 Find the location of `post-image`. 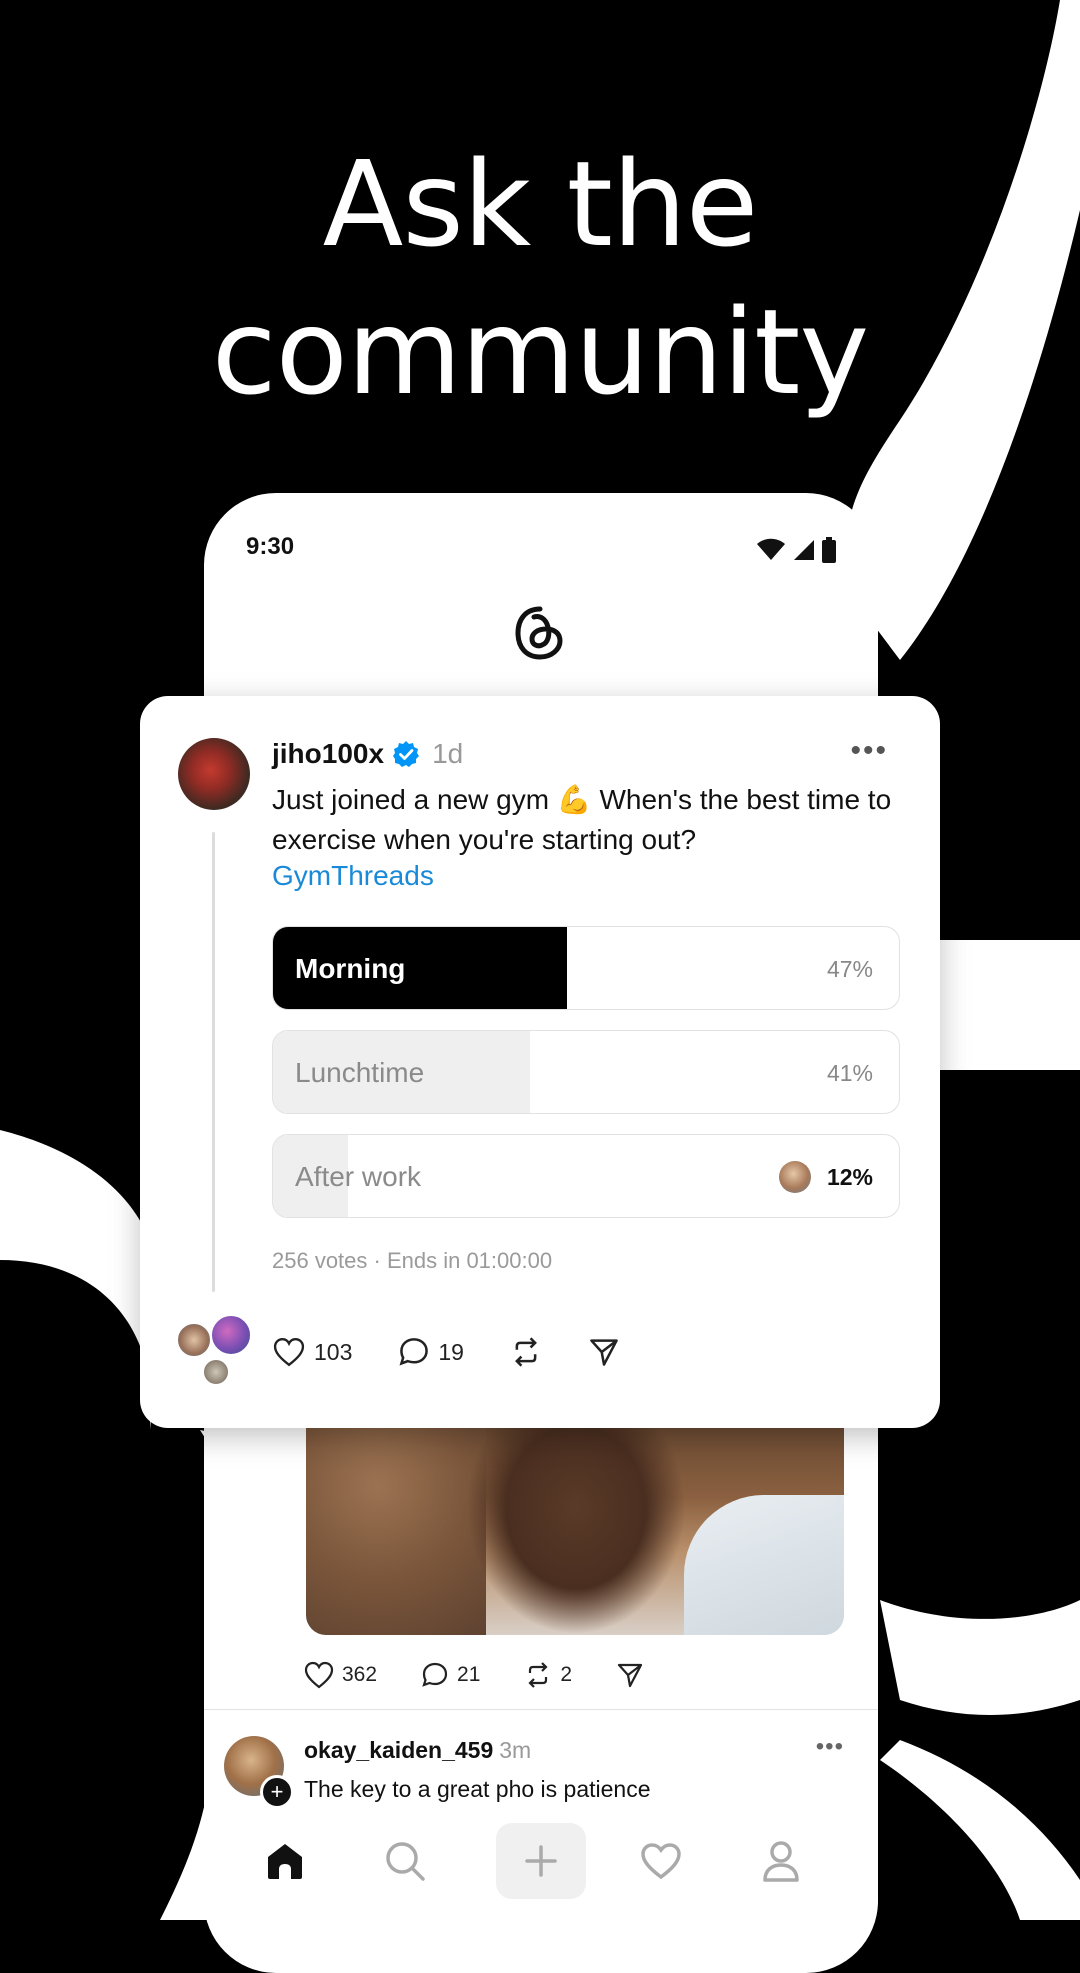

post-image is located at coordinates (575, 1529).